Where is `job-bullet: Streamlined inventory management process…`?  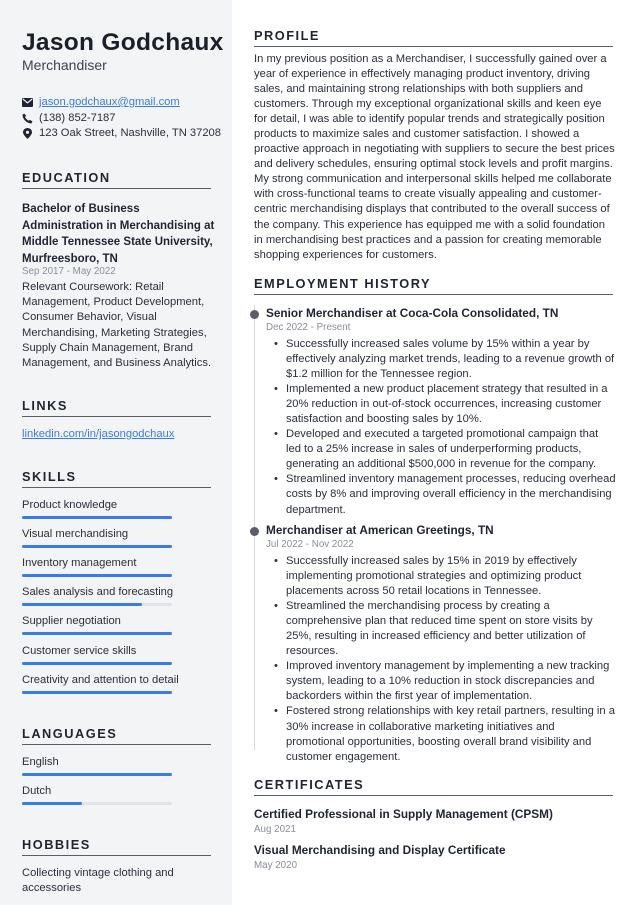 job-bullet: Streamlined inventory management process… is located at coordinates (445, 494).